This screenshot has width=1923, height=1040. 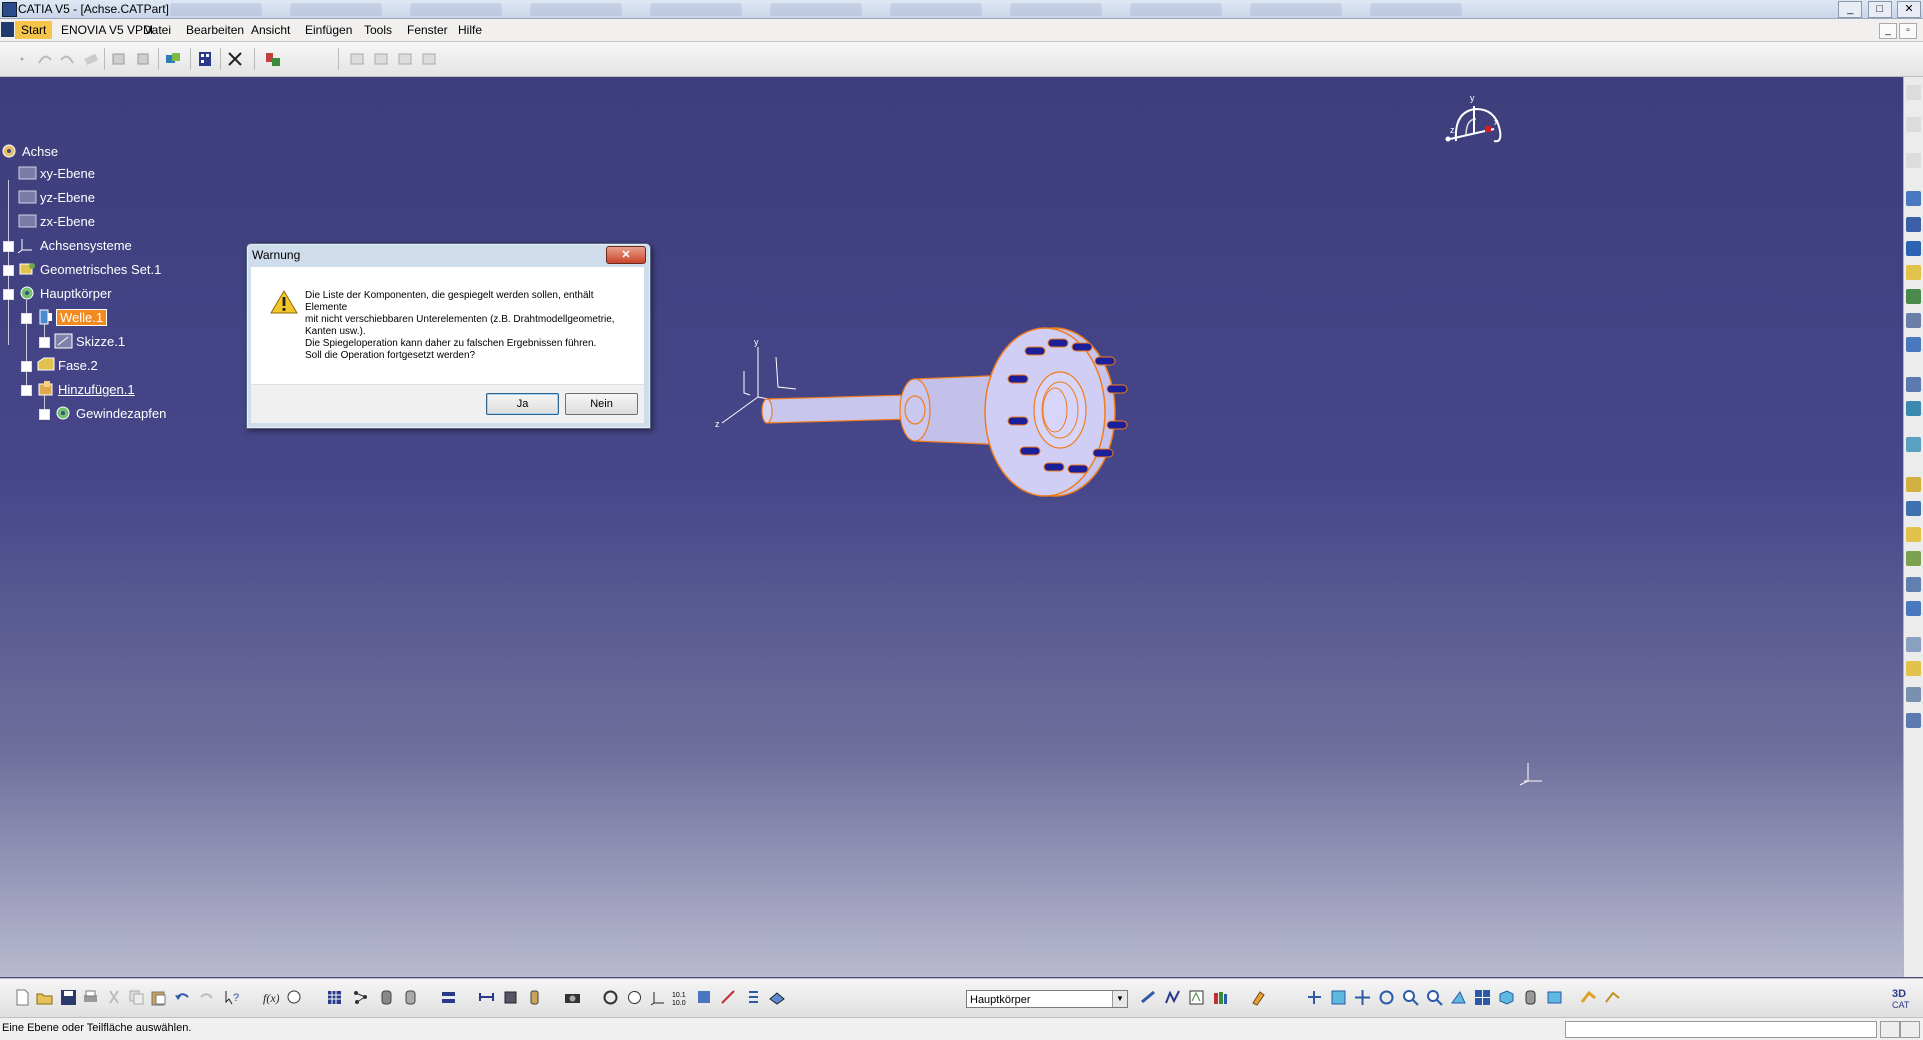 What do you see at coordinates (1913, 408) in the screenshot?
I see `rt-tool-12-icon` at bounding box center [1913, 408].